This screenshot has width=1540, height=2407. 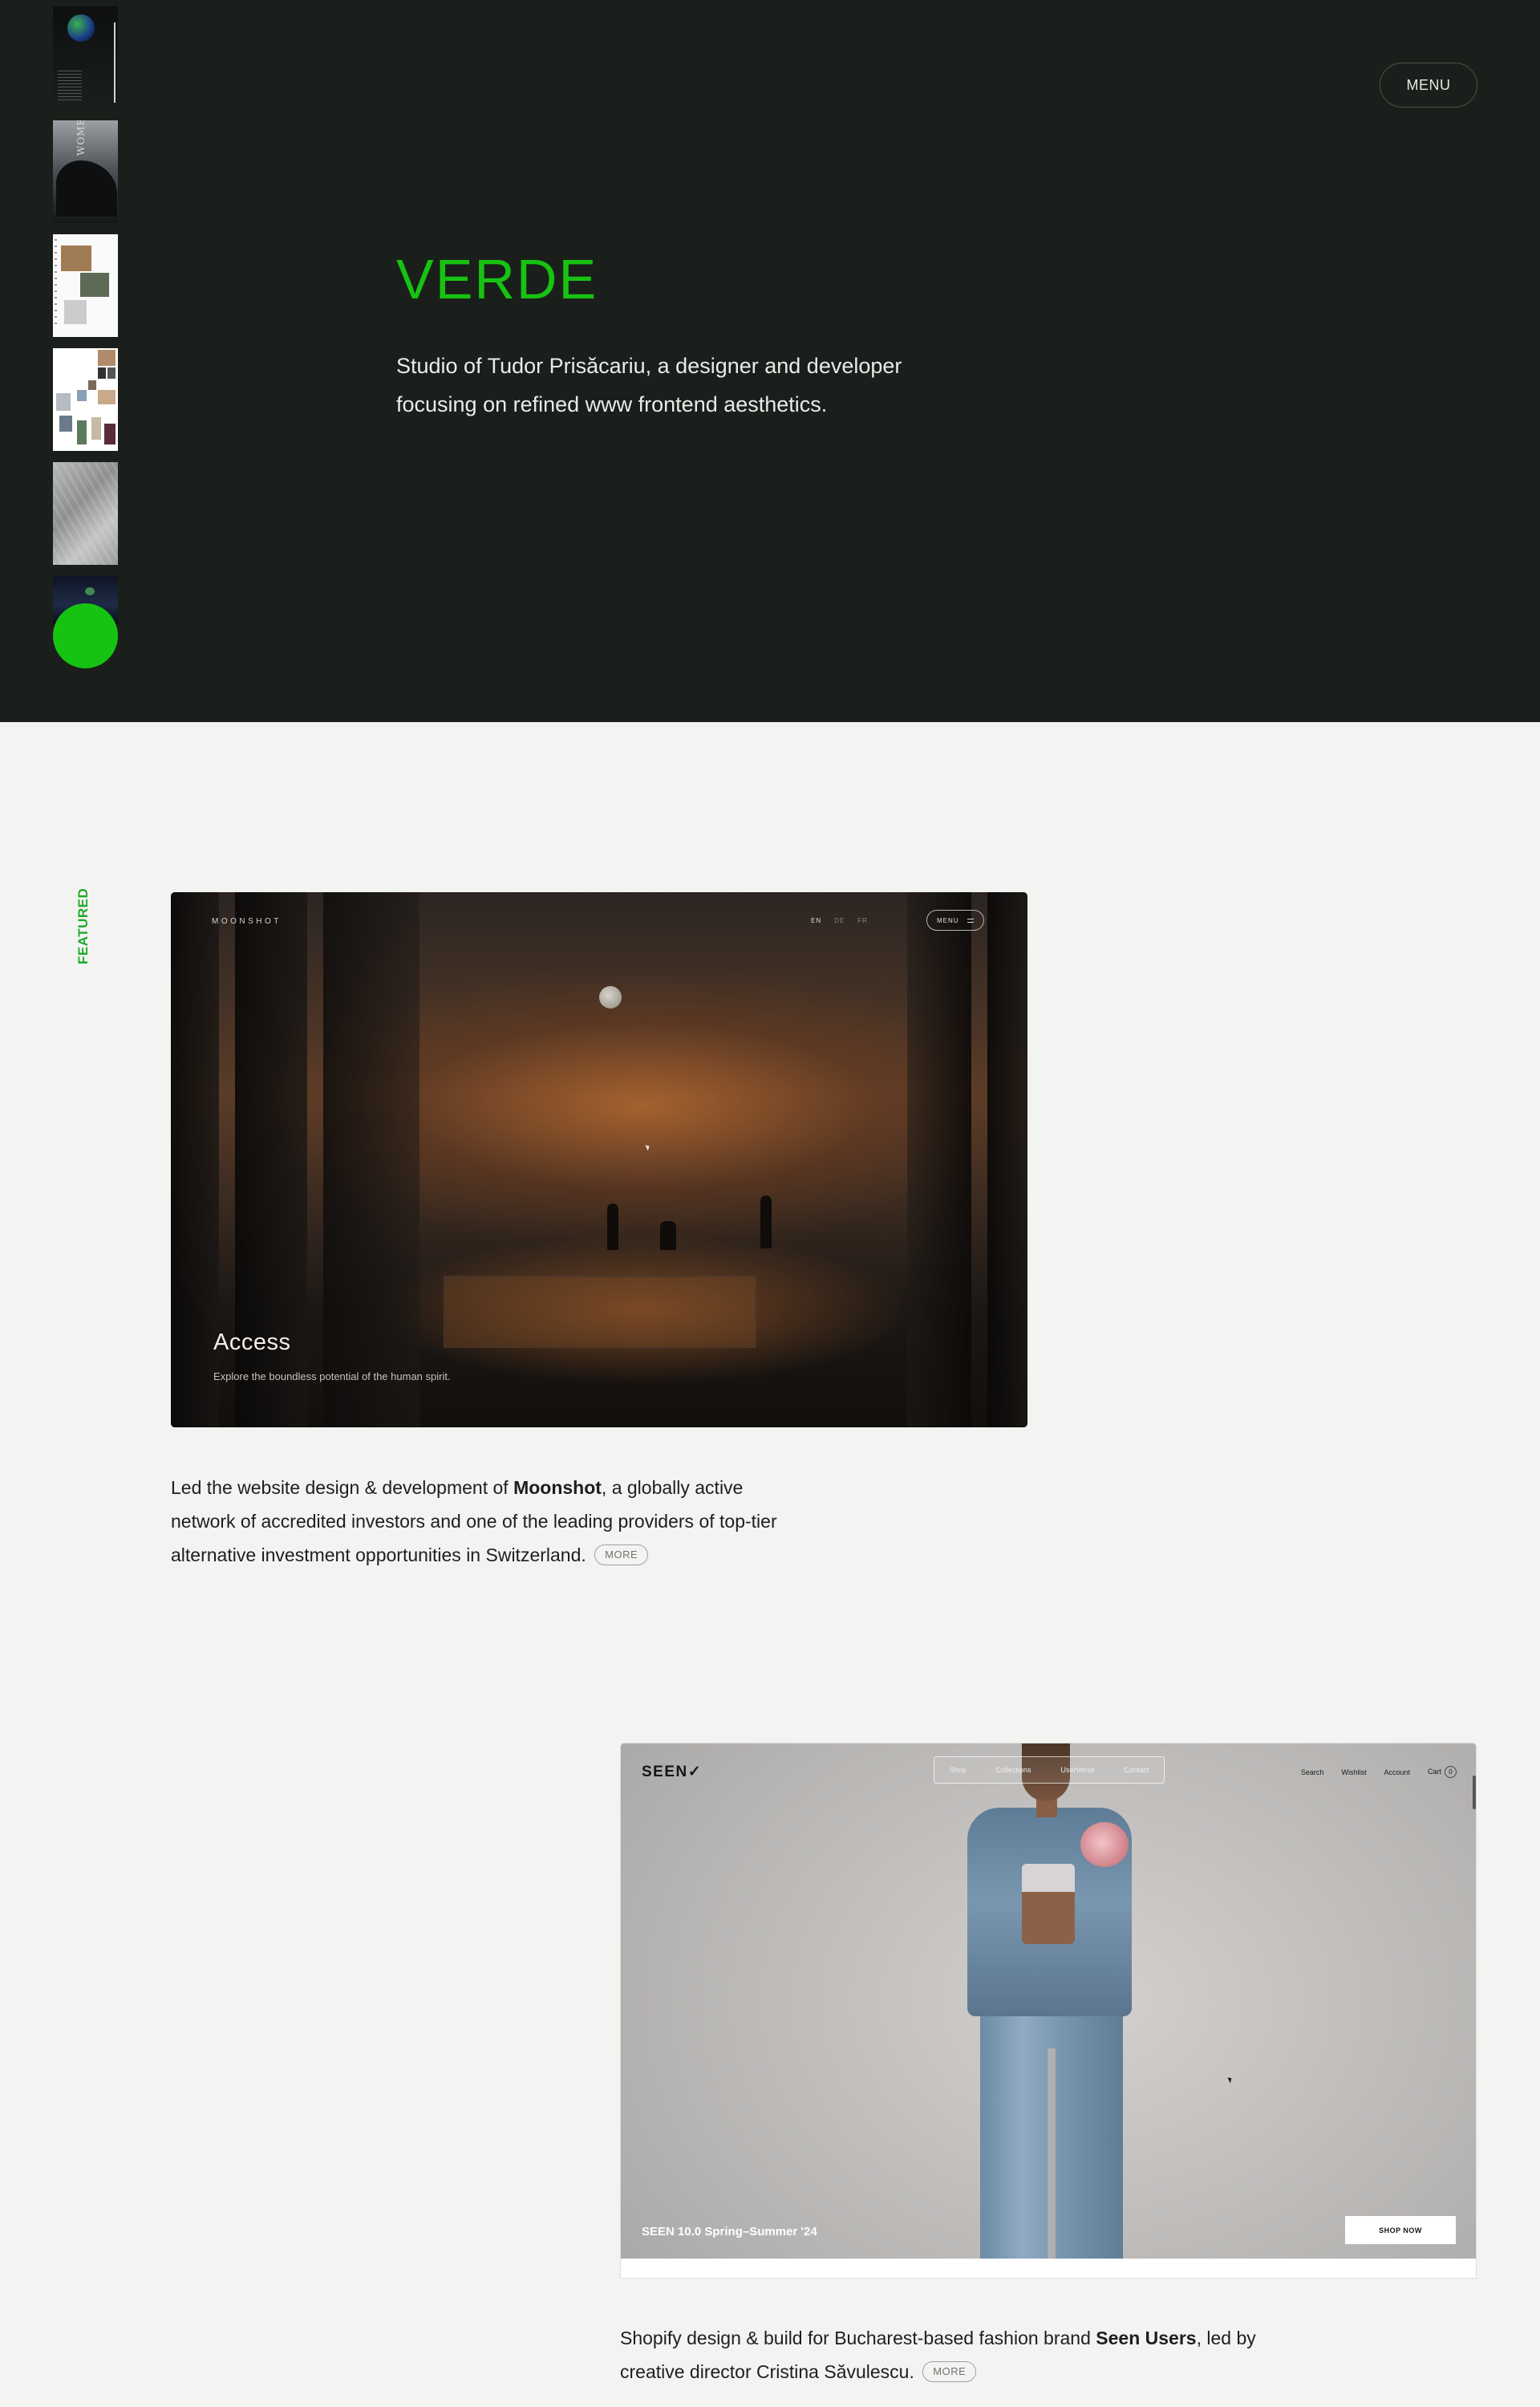 What do you see at coordinates (1442, 1772) in the screenshot?
I see `seen-cart-link: Cart 0` at bounding box center [1442, 1772].